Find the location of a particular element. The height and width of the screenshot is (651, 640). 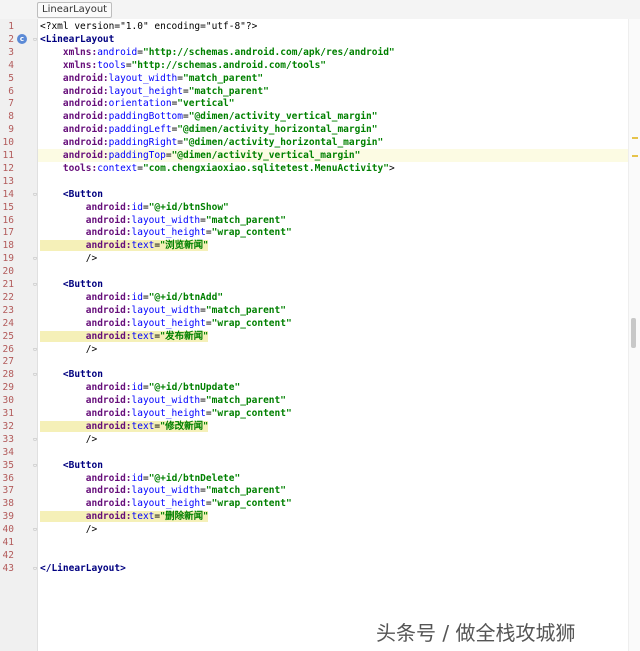

class-icon: c is located at coordinates (22, 39).